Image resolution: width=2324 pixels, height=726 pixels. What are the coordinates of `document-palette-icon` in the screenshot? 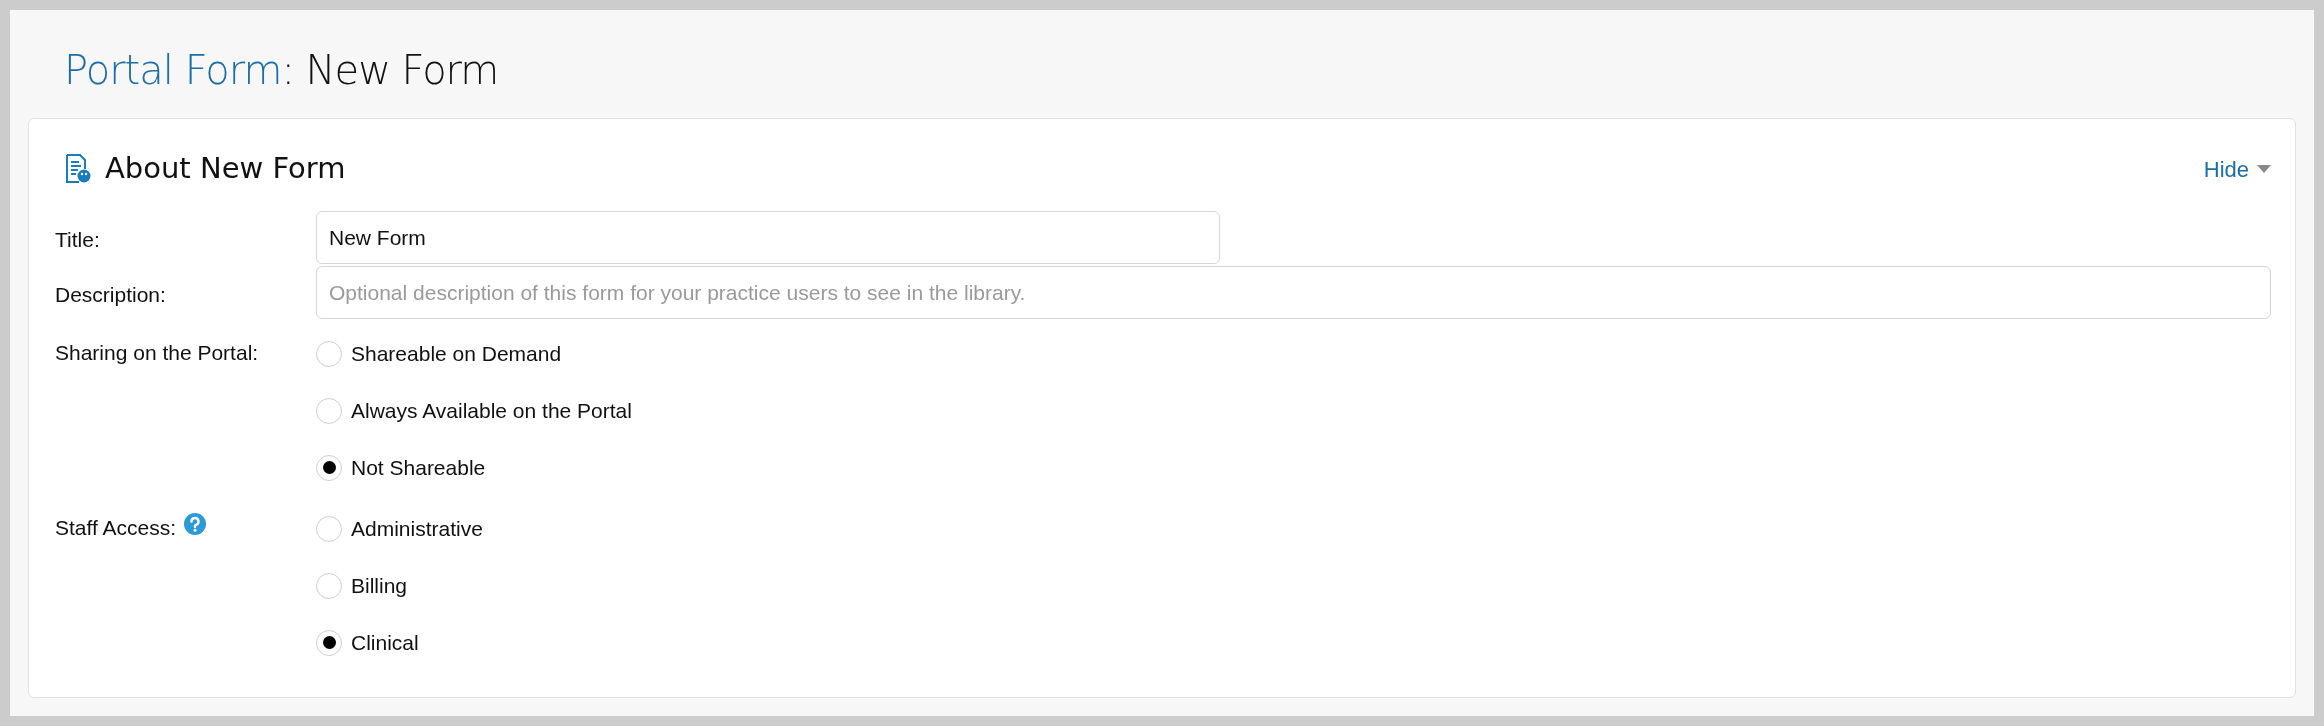 It's located at (78, 169).